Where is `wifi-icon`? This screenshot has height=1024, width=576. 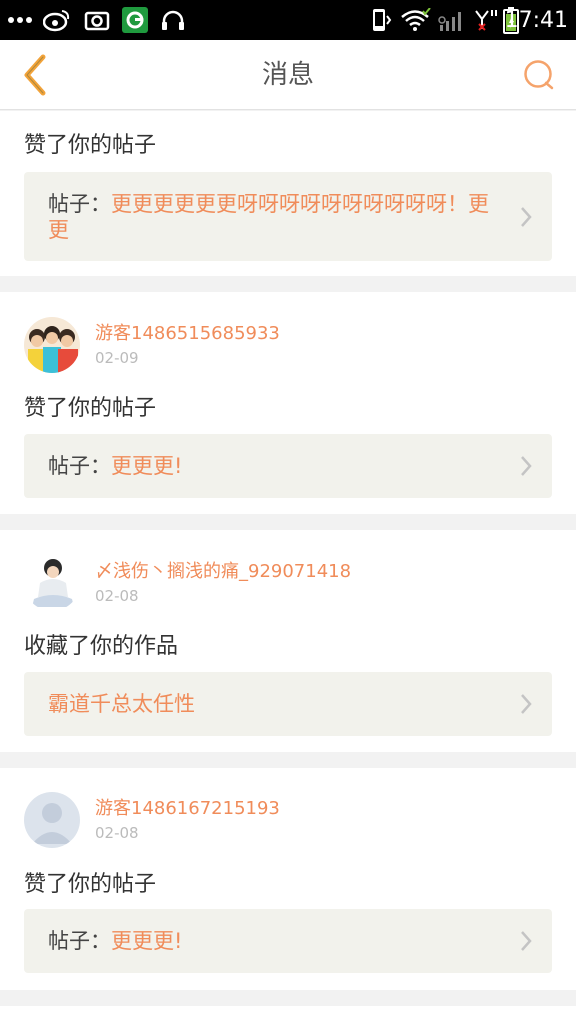 wifi-icon is located at coordinates (415, 20).